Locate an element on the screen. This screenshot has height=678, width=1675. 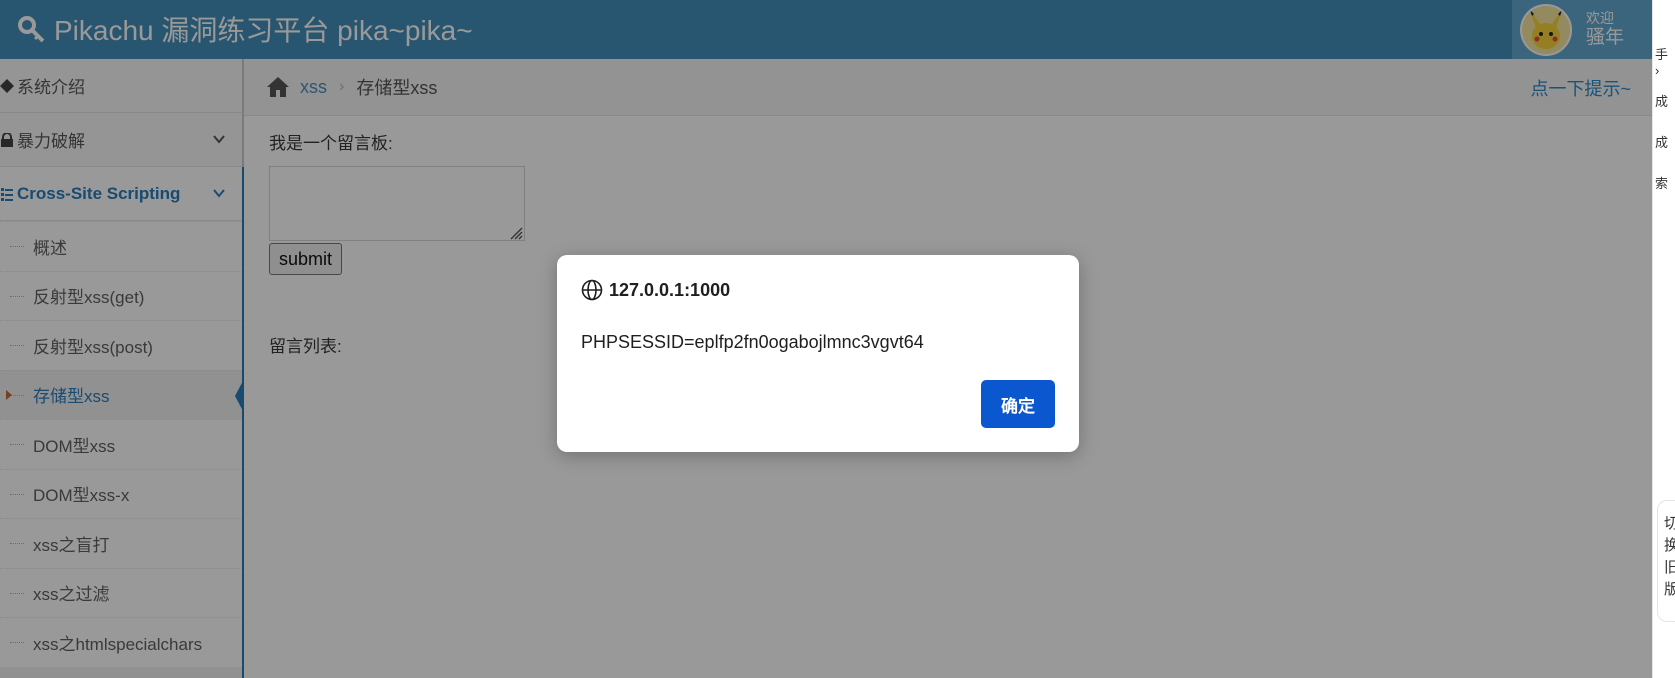
globe-icon is located at coordinates (592, 290).